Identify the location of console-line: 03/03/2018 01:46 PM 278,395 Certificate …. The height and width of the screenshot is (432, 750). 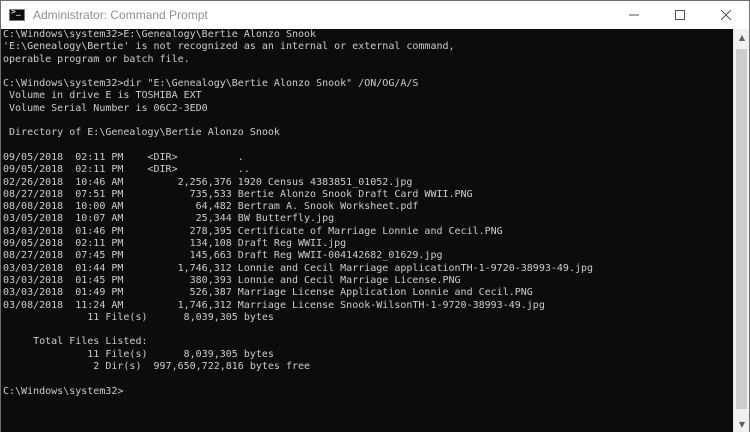
(253, 231).